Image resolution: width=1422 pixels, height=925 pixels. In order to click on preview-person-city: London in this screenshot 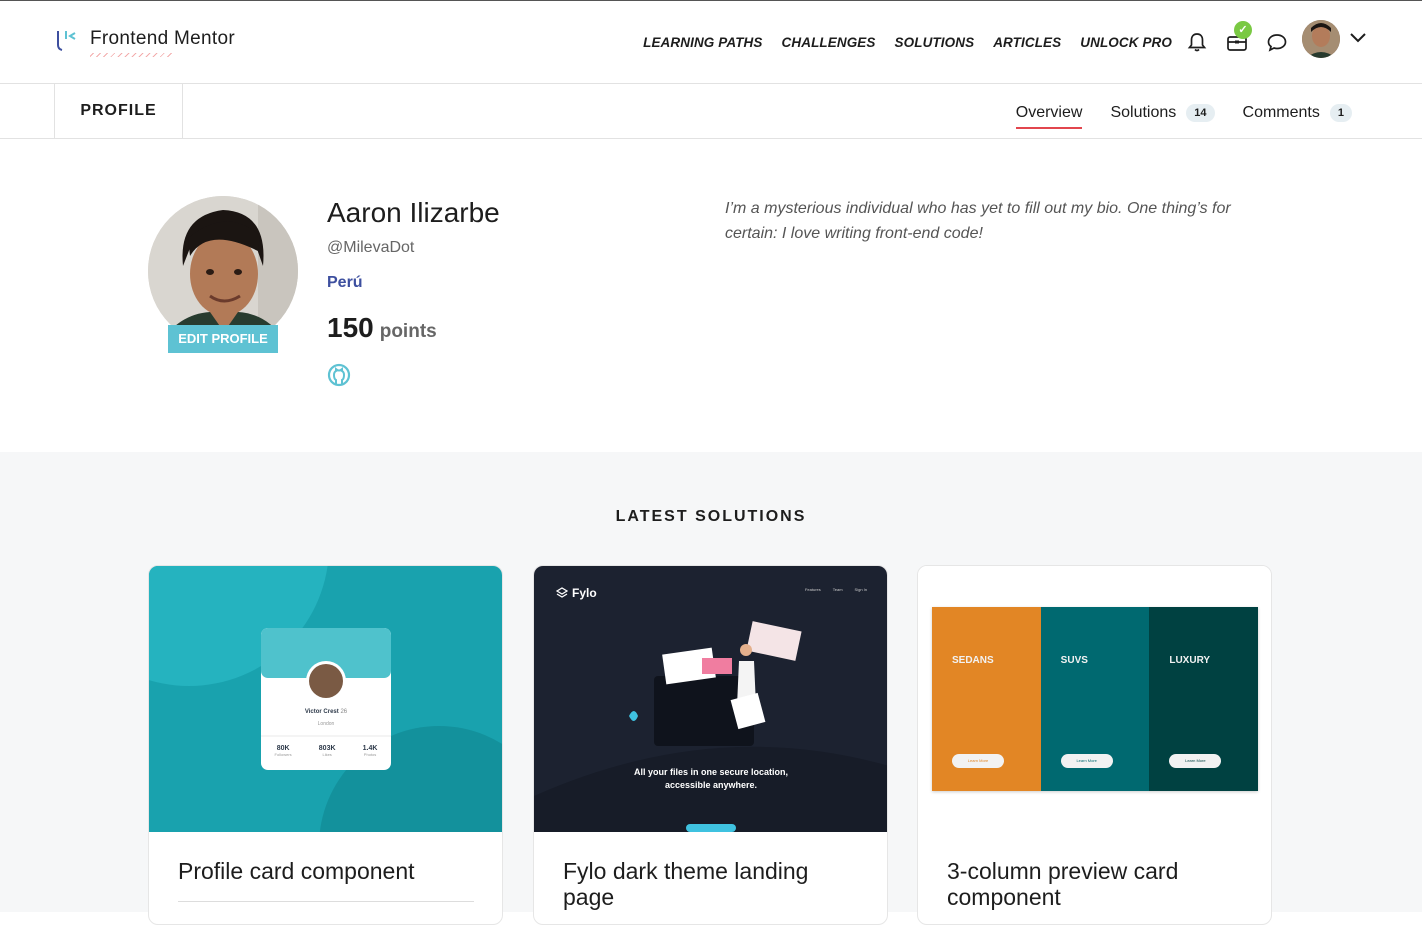, I will do `click(326, 724)`.